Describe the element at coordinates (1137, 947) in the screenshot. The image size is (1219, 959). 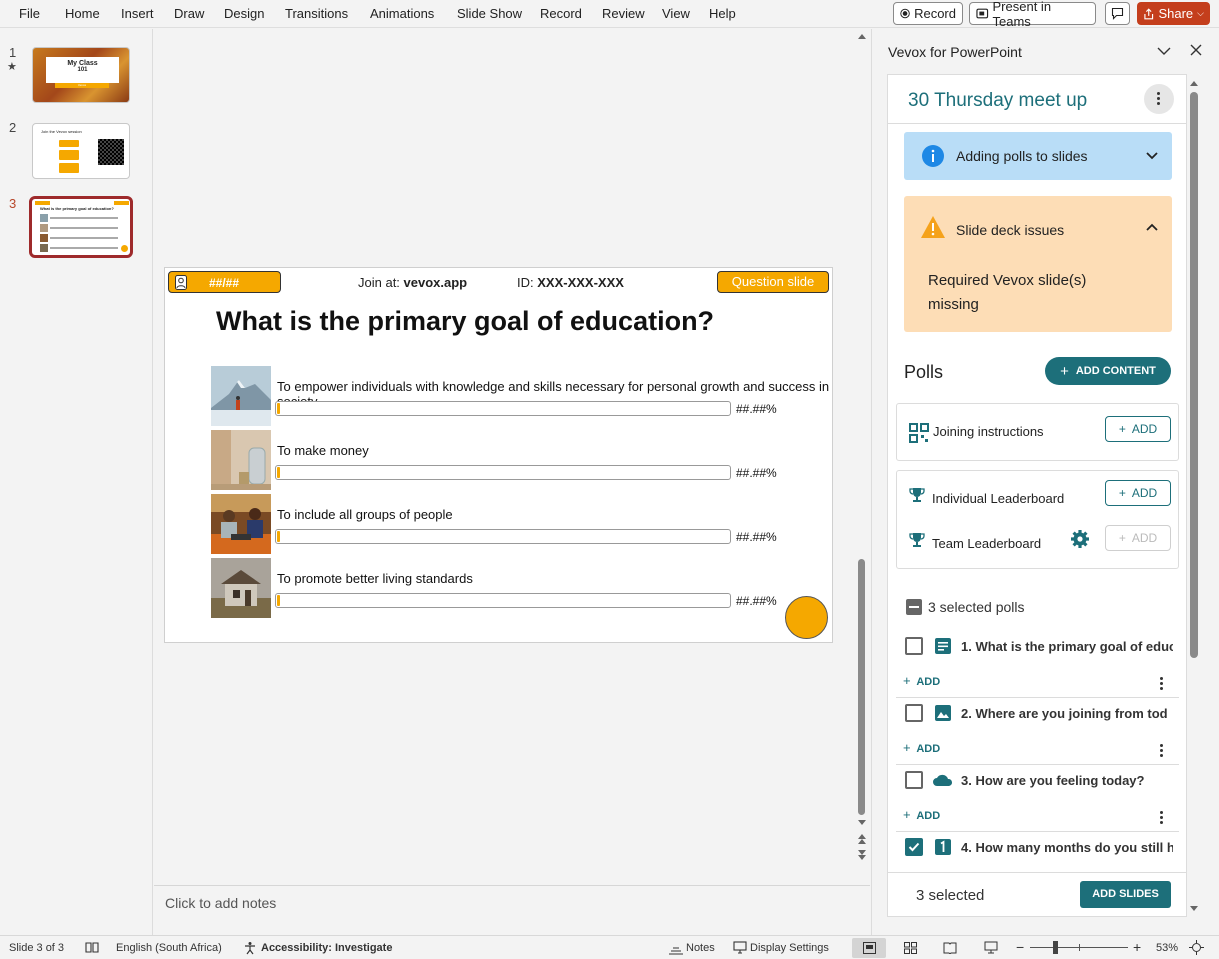
I see `zoom-in-icon: +` at that location.